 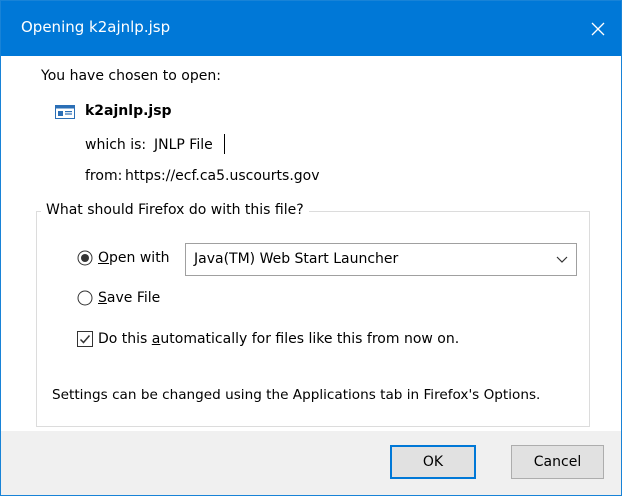 I want to click on save-file-label: Save File, so click(x=129, y=298).